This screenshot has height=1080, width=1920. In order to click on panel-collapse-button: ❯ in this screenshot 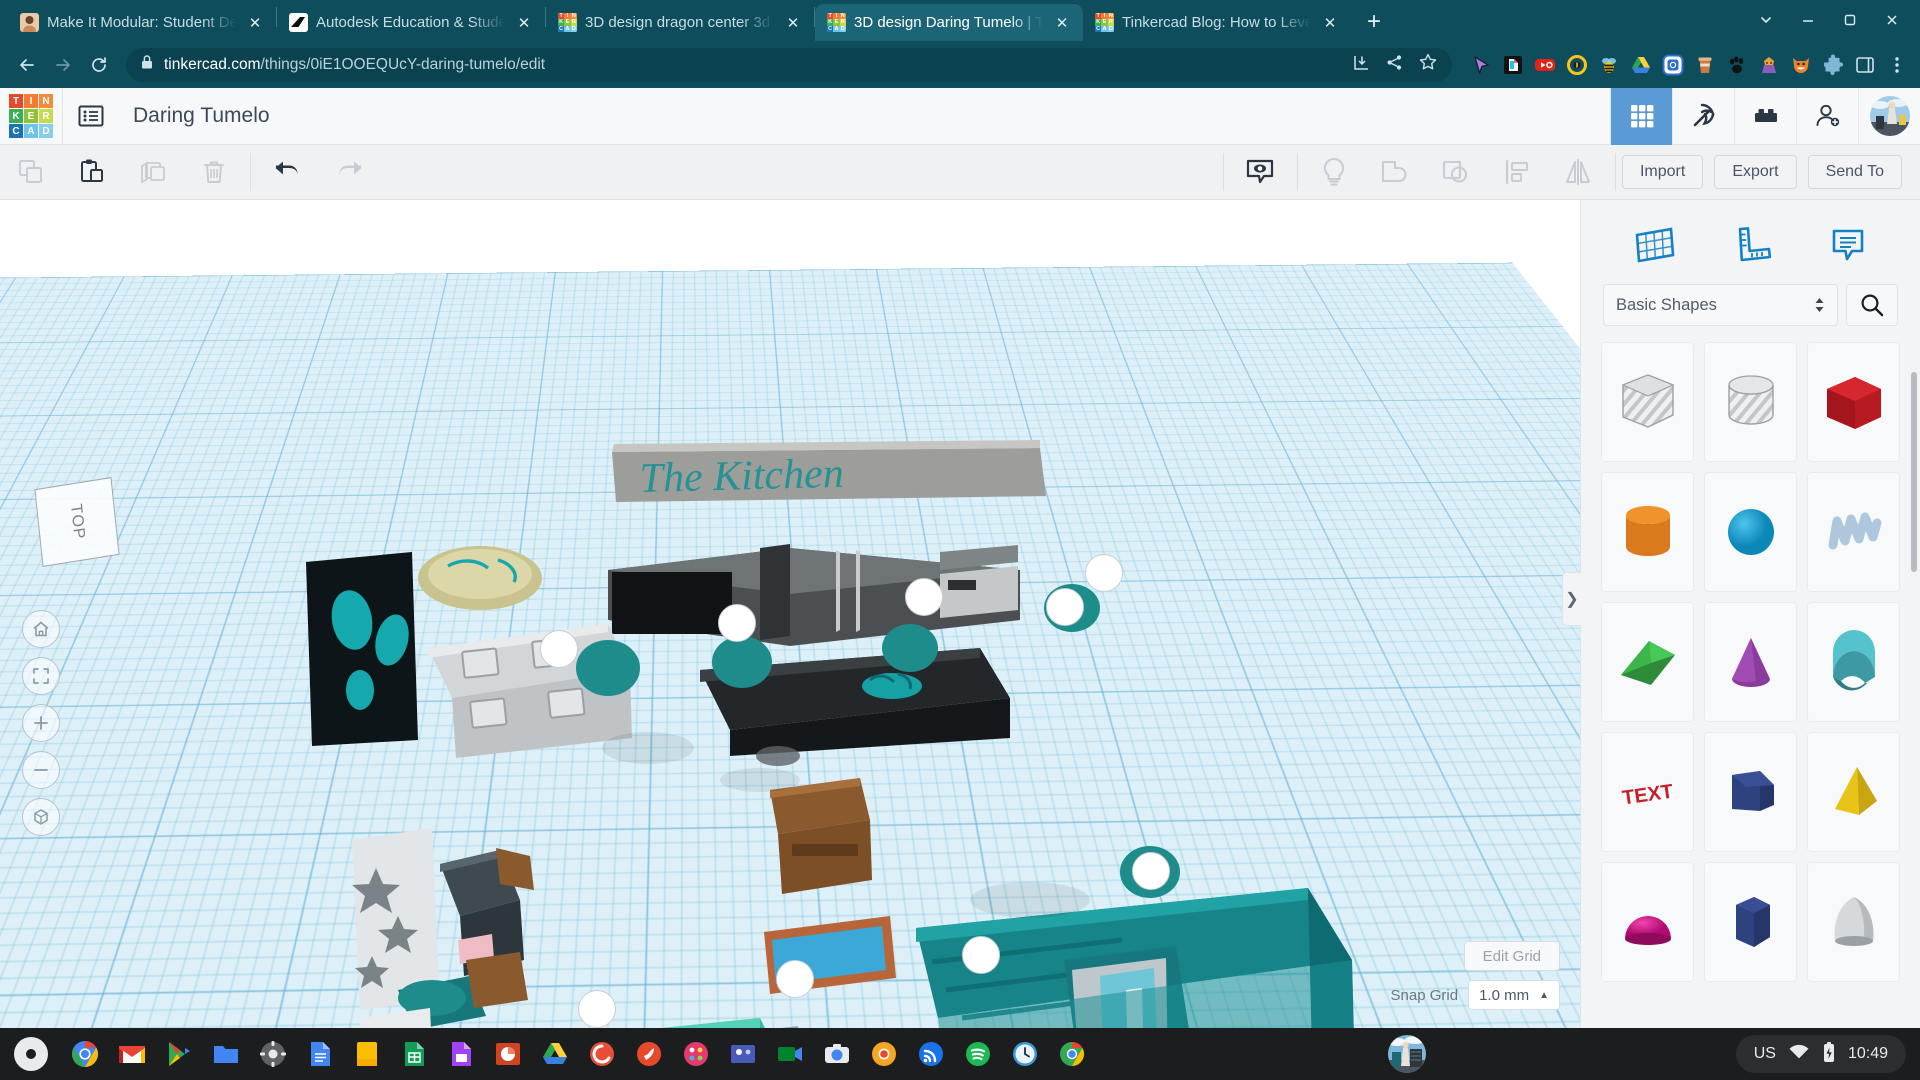, I will do `click(1571, 599)`.